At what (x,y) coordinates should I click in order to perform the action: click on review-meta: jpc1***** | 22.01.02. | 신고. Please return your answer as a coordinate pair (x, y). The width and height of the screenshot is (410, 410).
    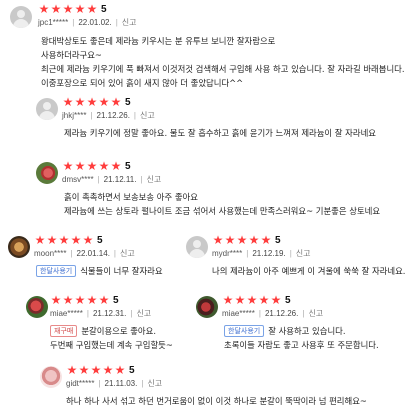
    Looking at the image, I should click on (87, 22).